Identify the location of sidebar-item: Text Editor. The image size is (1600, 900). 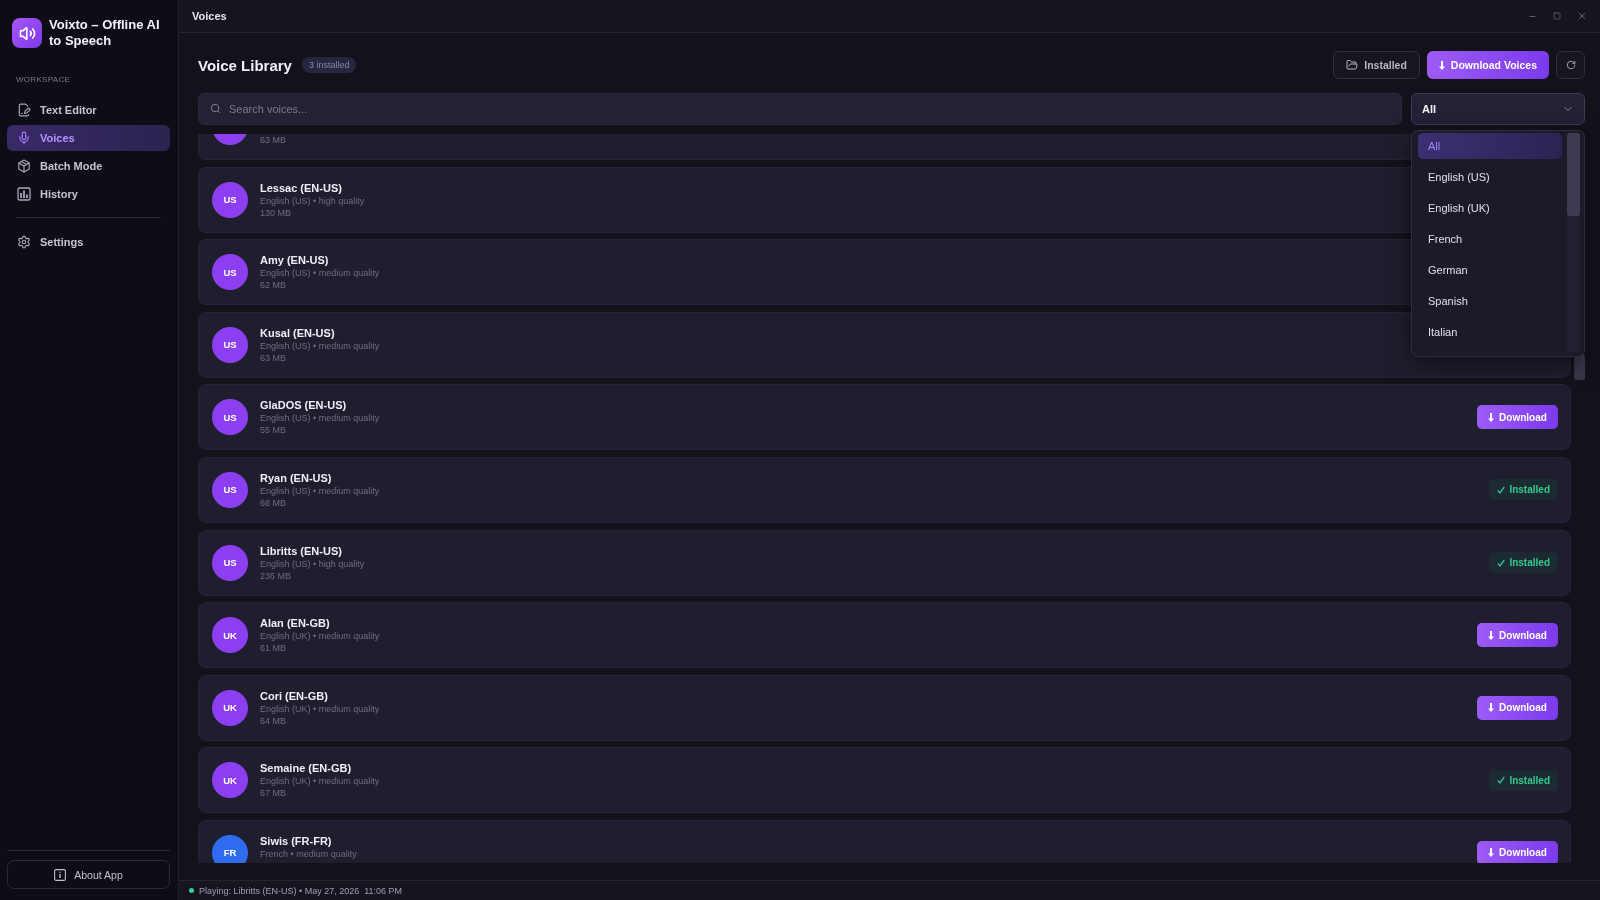
(88, 110).